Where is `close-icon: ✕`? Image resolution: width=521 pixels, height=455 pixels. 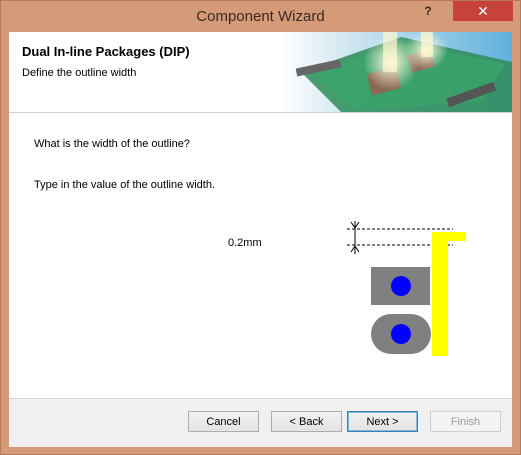 close-icon: ✕ is located at coordinates (483, 11).